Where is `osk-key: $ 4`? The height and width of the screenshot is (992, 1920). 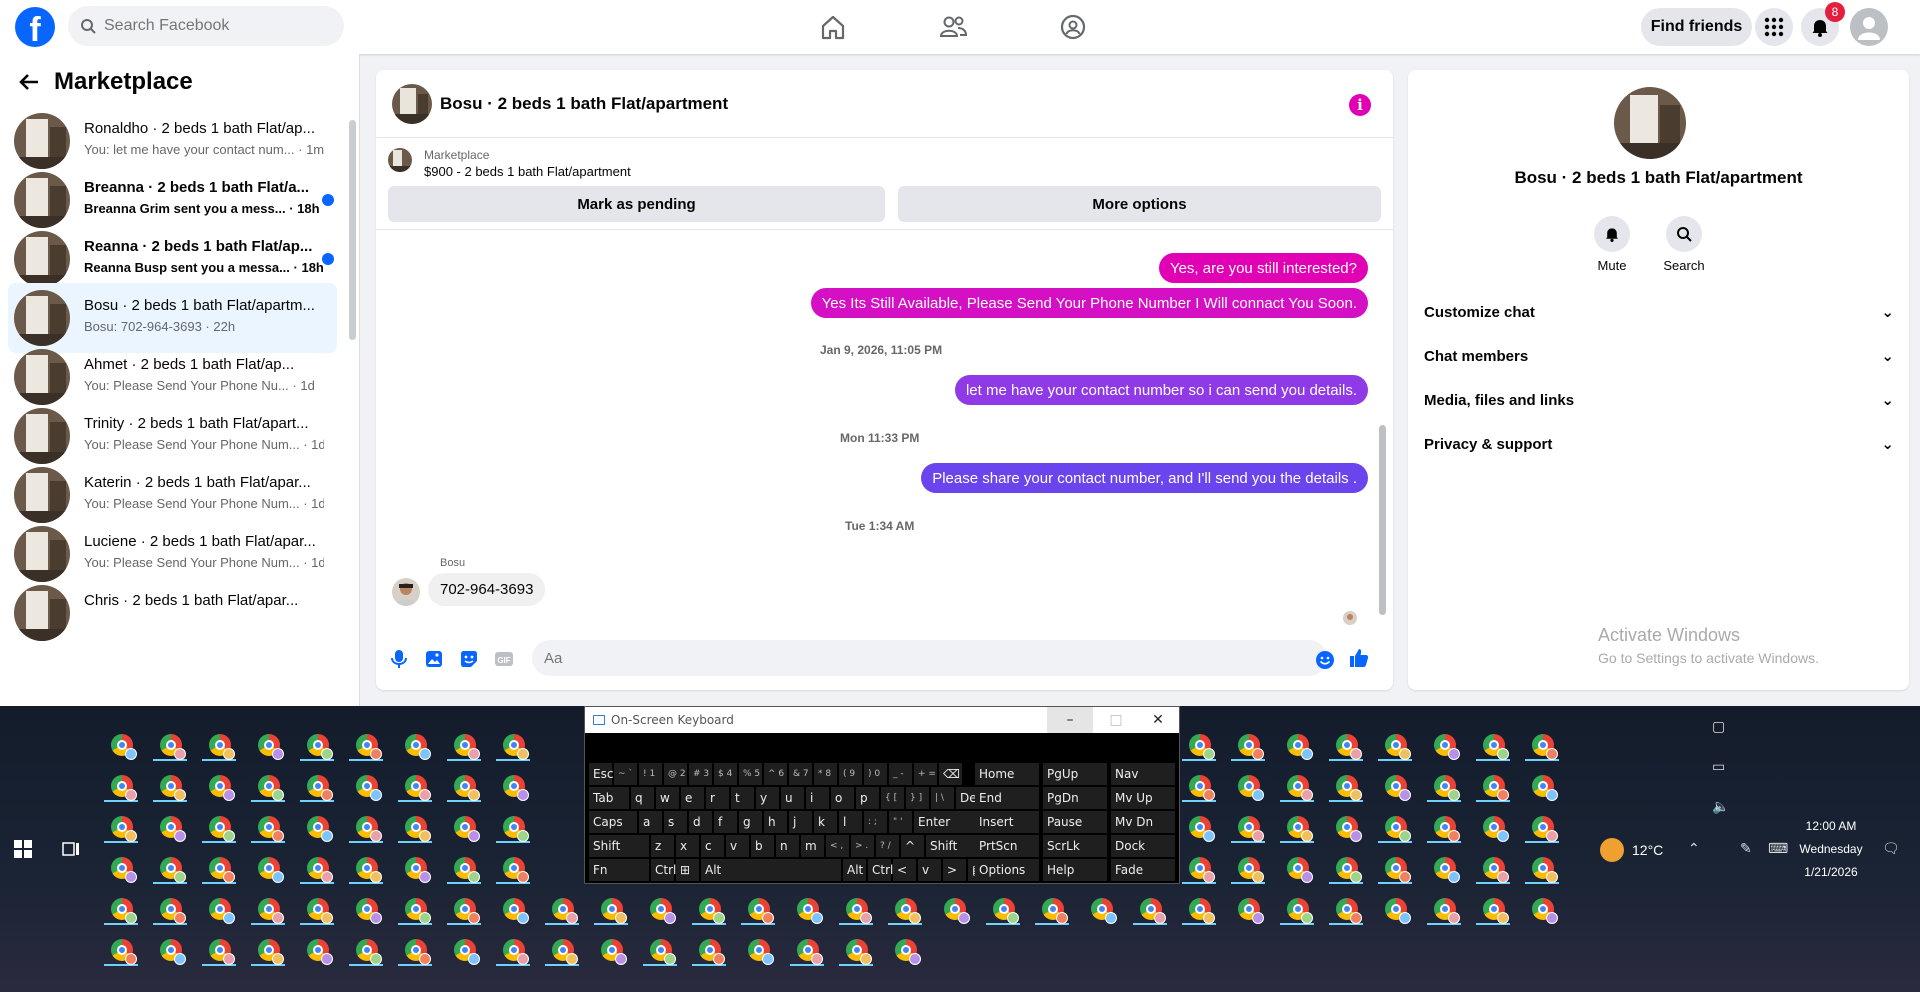
osk-key: $ 4 is located at coordinates (725, 774).